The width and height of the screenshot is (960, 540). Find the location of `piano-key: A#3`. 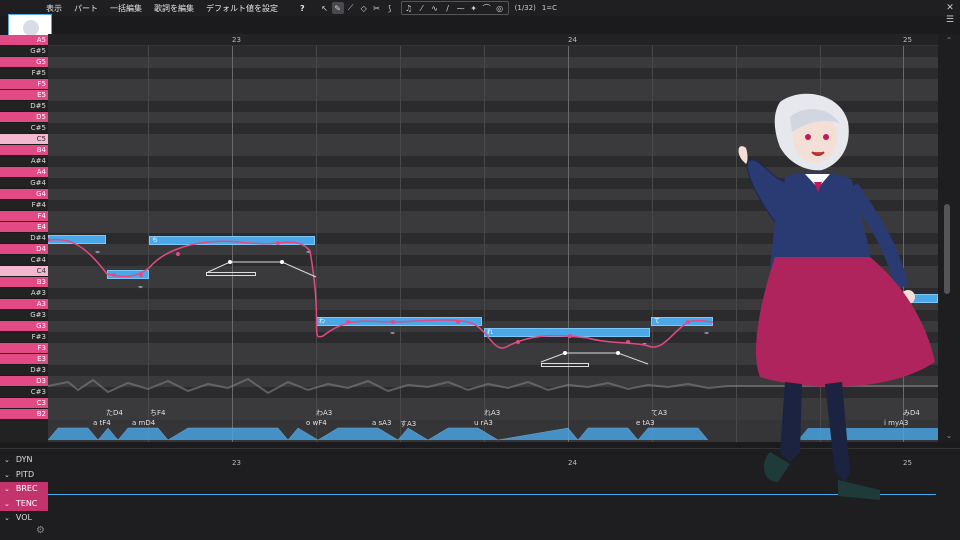

piano-key: A#3 is located at coordinates (24, 293).